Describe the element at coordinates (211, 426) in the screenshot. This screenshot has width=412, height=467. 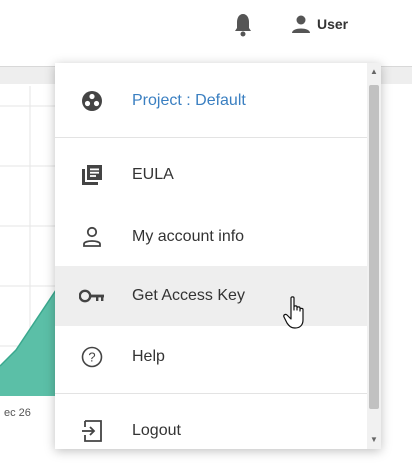
I see `menu-item-logout: Logout` at that location.